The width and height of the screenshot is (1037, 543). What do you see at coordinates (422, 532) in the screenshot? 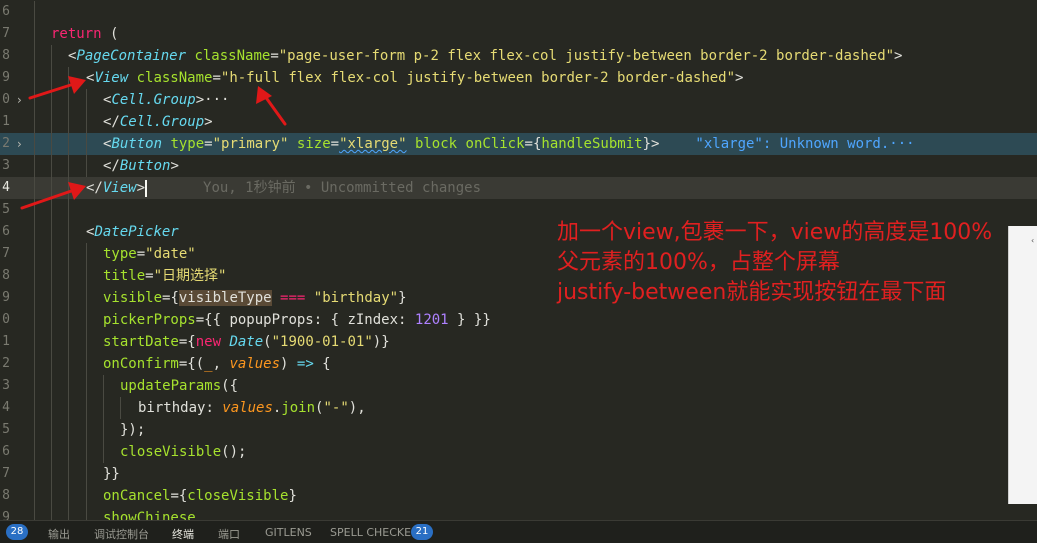
I see `spell-checker-badge: 21` at bounding box center [422, 532].